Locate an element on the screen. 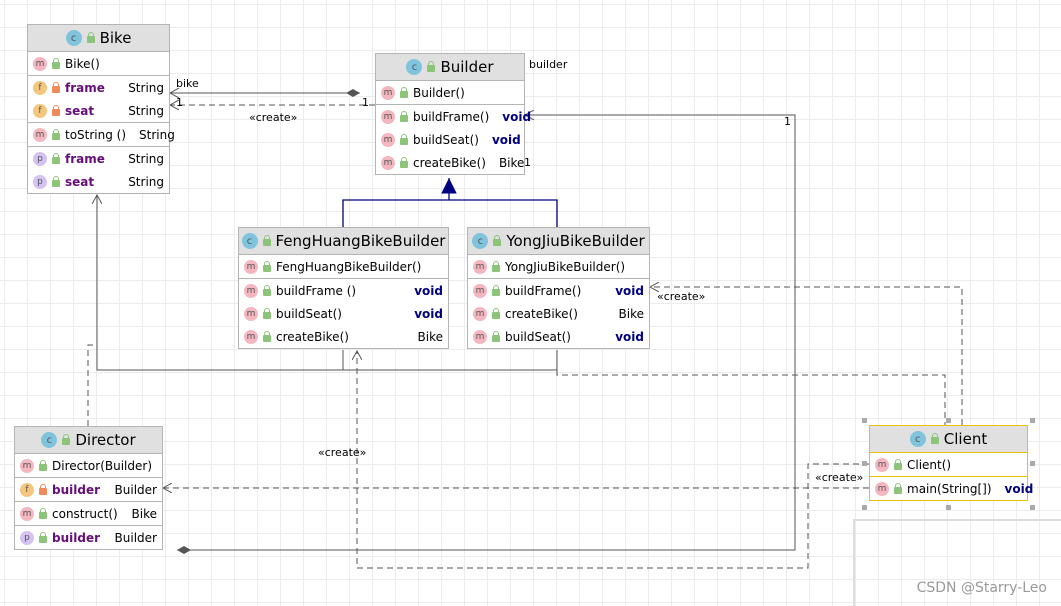  class-header: c FengHuangBikeBuilder is located at coordinates (343, 241).